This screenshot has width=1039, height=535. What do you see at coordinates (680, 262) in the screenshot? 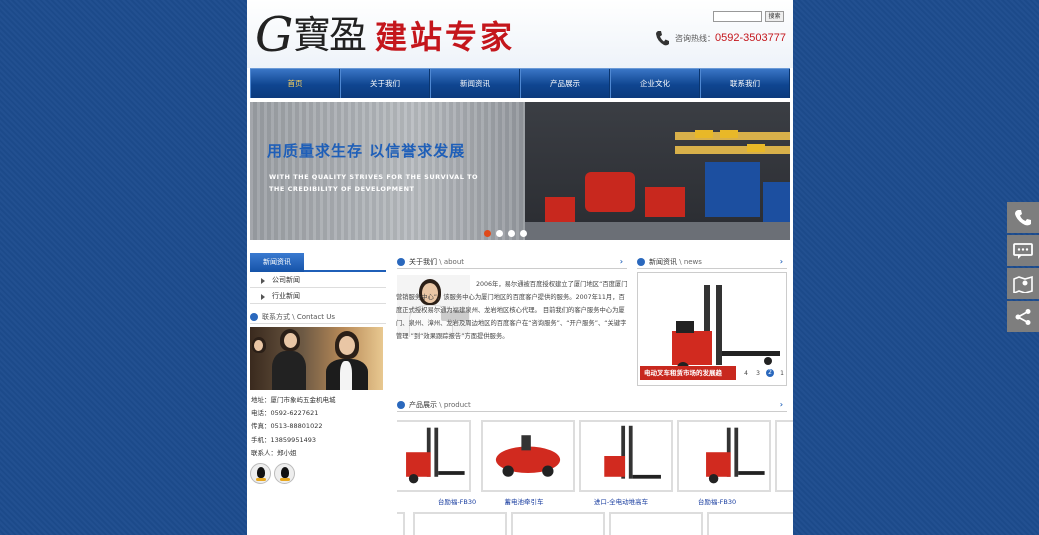
I see `news-heading-sep: \` at bounding box center [680, 262].